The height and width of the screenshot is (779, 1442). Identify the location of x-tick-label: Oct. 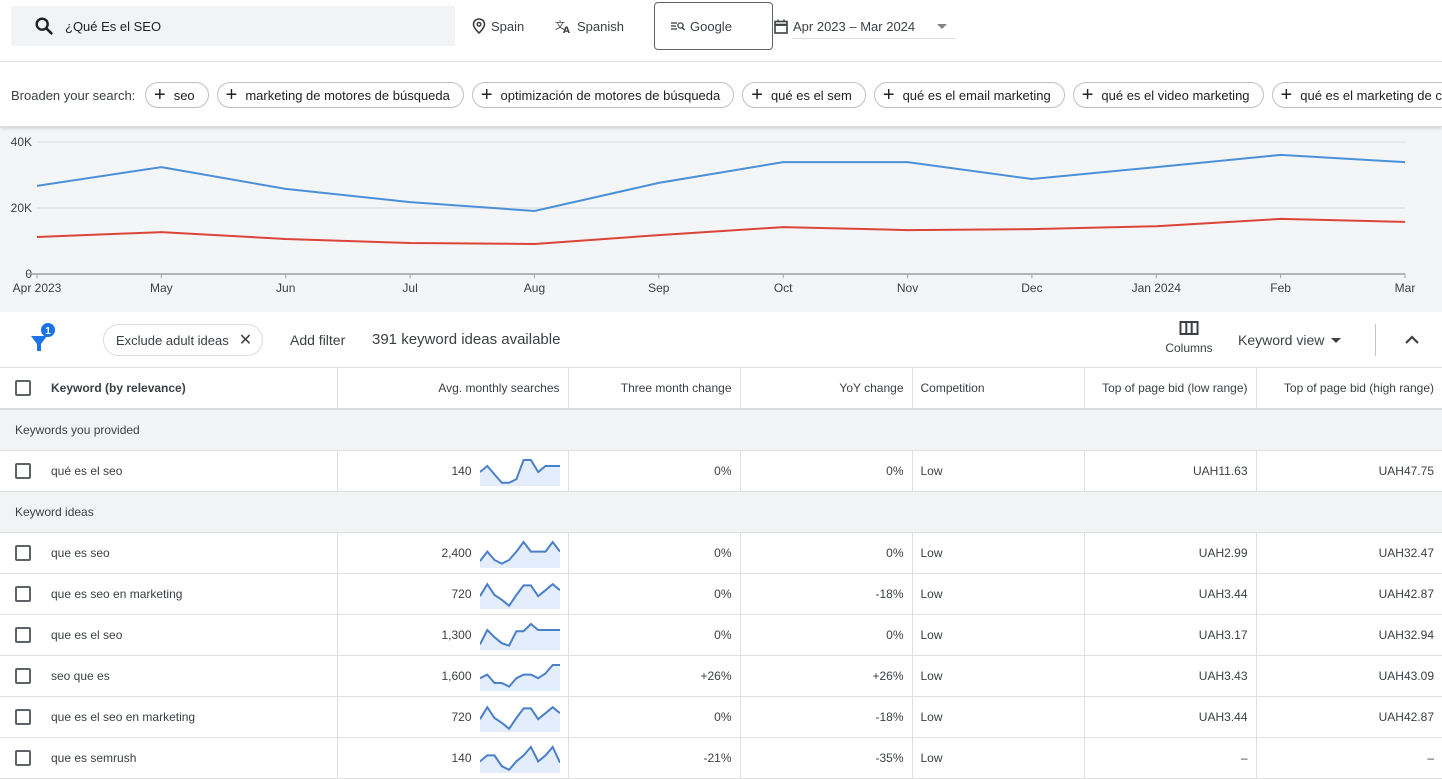
(783, 288).